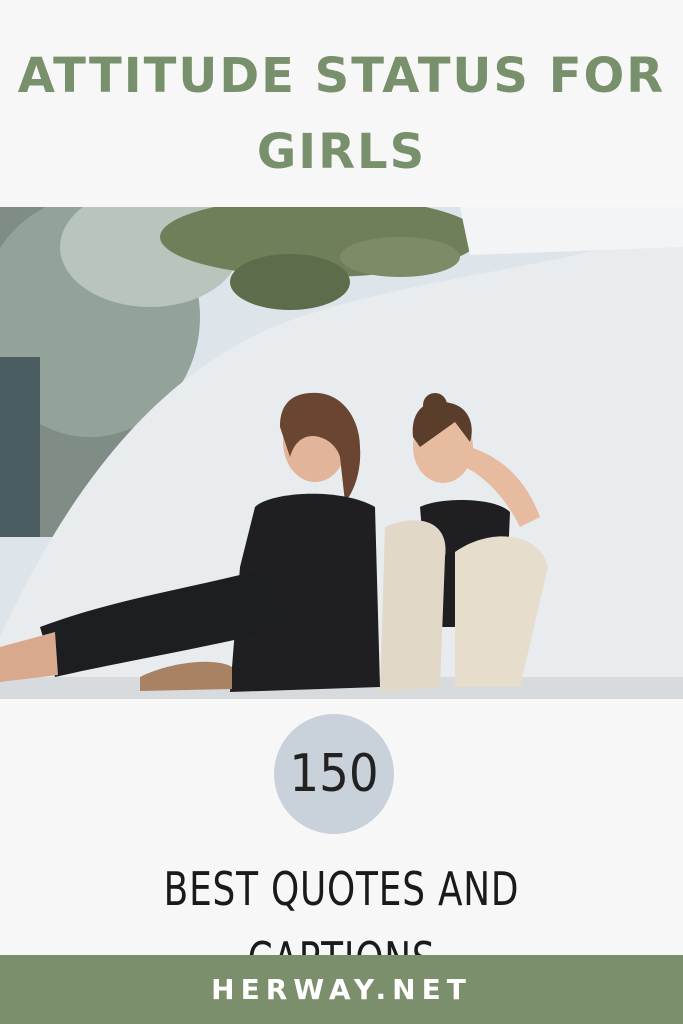 The image size is (683, 1024). I want to click on site-link: HERWAY.NET, so click(341, 989).